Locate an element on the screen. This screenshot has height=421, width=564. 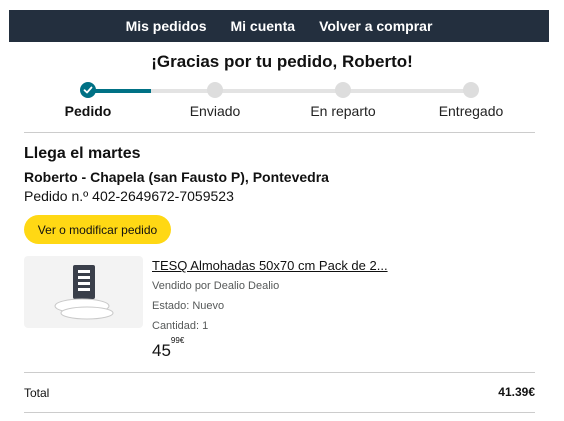
total-label: Total is located at coordinates (37, 393).